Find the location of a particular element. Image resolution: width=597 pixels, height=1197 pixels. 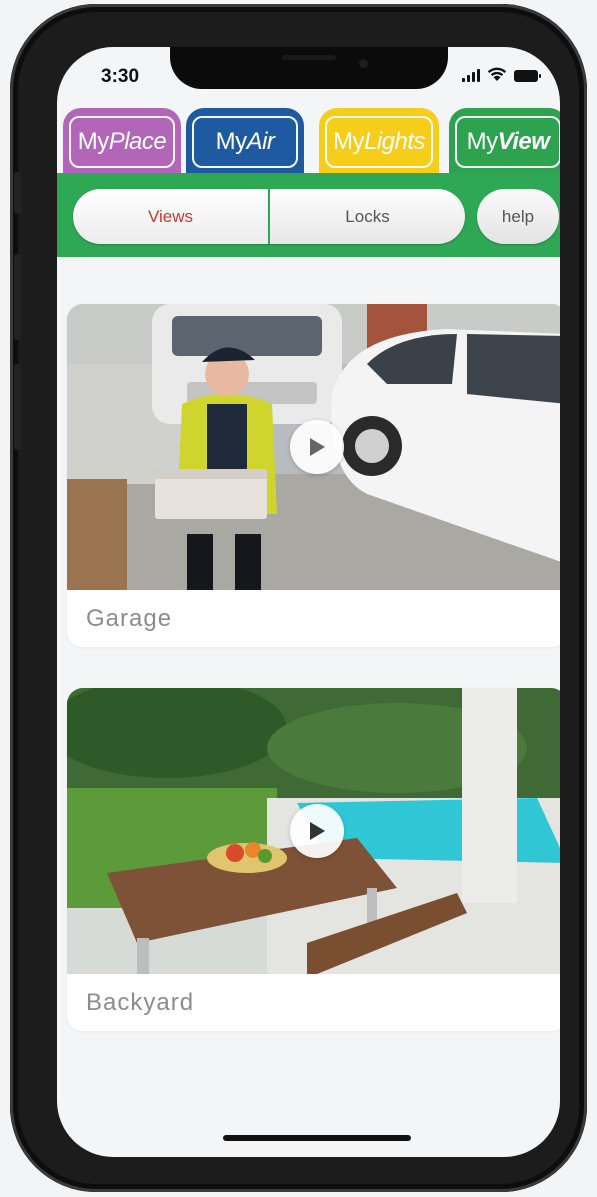

camera-label-garage: Garage is located at coordinates (129, 618).